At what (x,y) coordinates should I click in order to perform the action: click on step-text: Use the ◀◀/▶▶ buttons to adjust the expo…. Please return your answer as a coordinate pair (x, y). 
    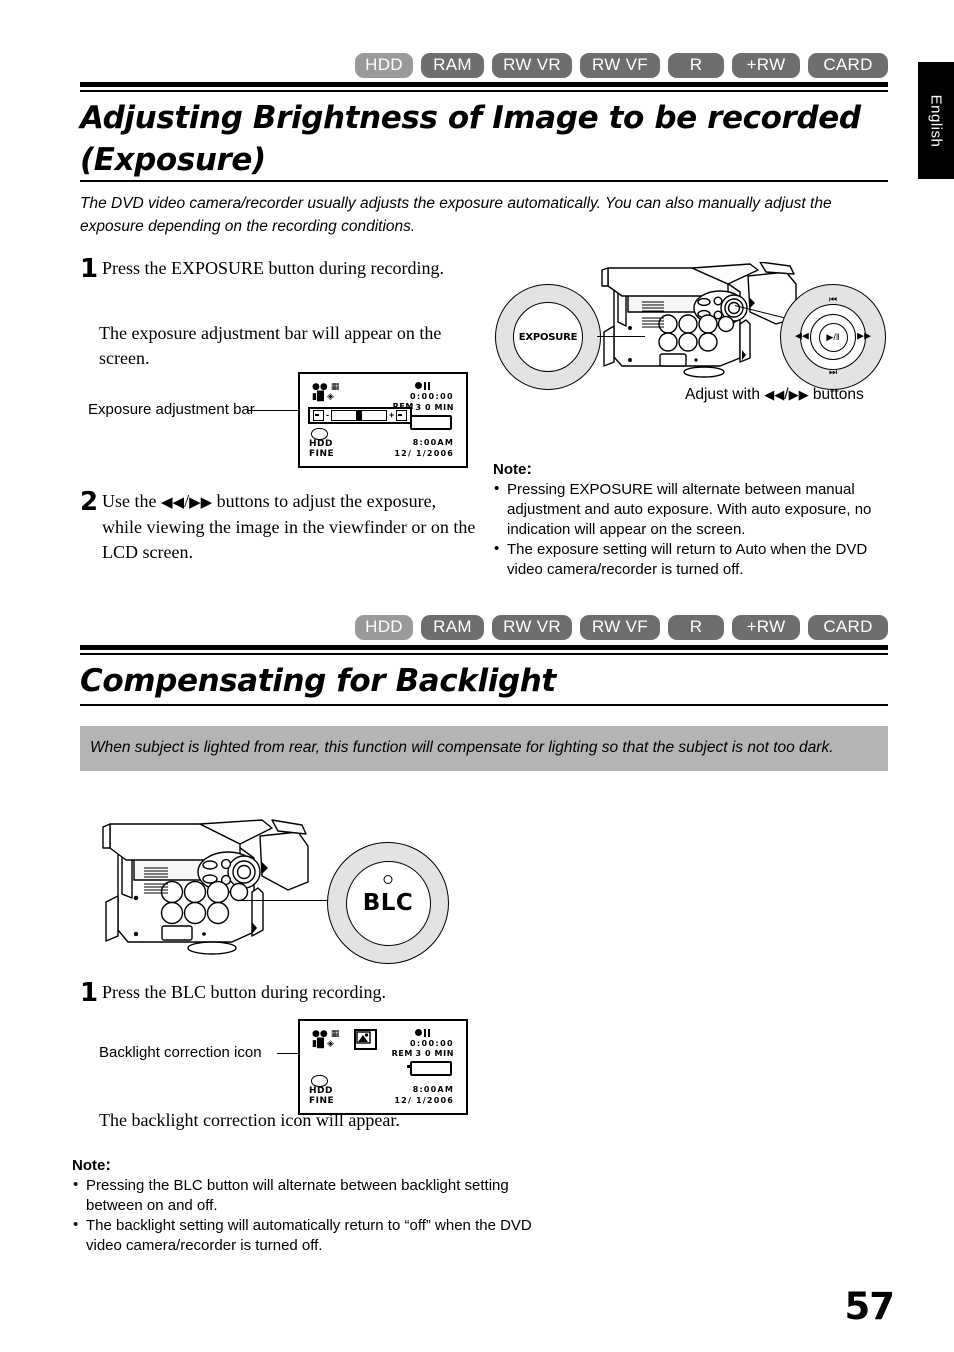
    Looking at the image, I should click on (290, 527).